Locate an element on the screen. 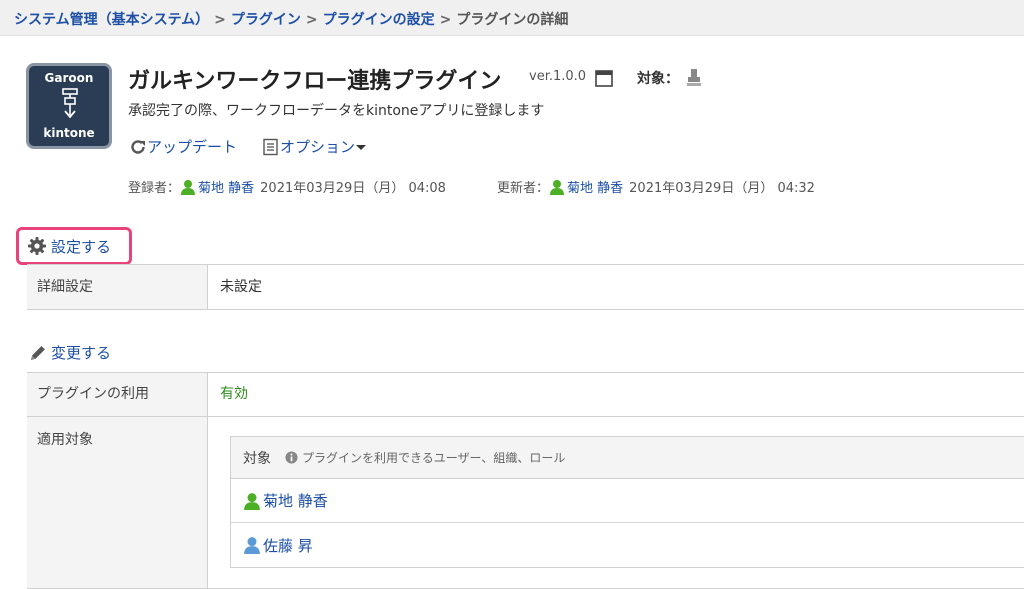  update-label: アップデート is located at coordinates (192, 147).